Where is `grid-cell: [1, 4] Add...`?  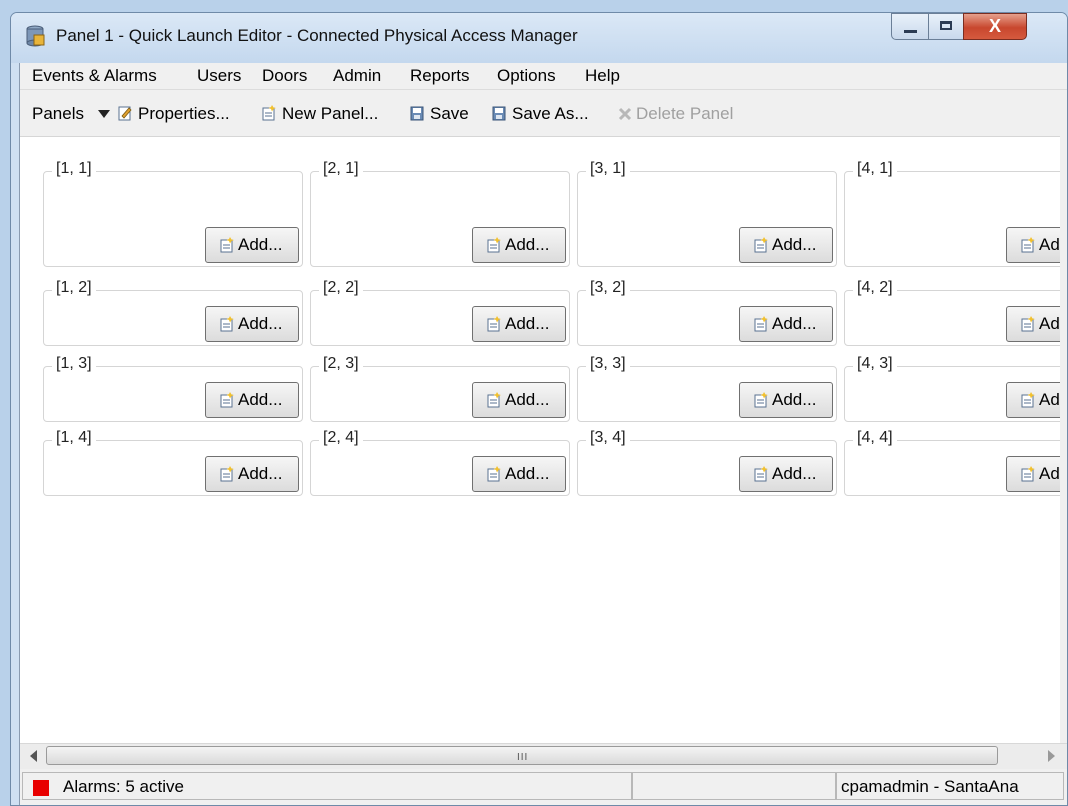 grid-cell: [1, 4] Add... is located at coordinates (173, 462).